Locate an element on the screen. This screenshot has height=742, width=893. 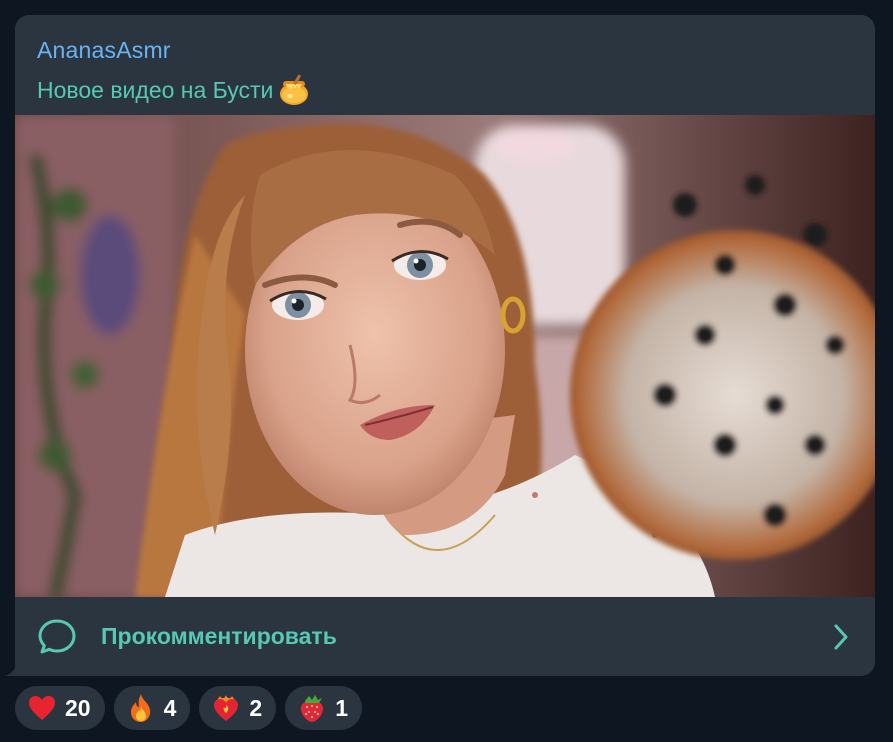
comment-label: Прокомментировать is located at coordinates (219, 636).